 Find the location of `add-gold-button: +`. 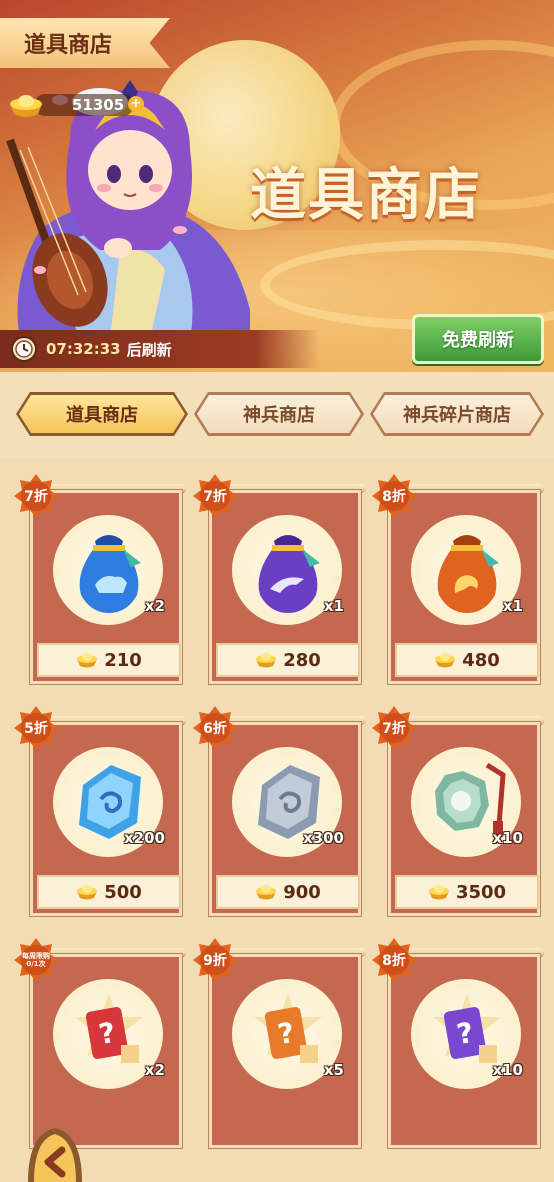

add-gold-button: + is located at coordinates (136, 104).